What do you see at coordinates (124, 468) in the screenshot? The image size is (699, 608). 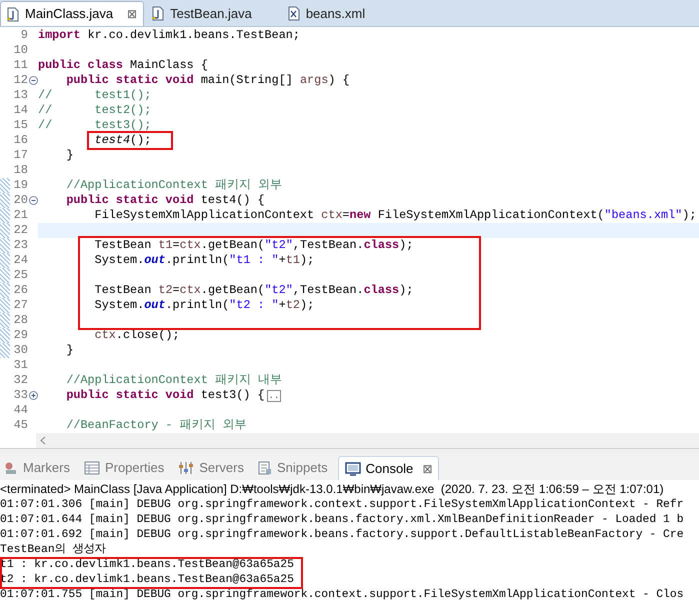 I see `panel-tab: Properties` at bounding box center [124, 468].